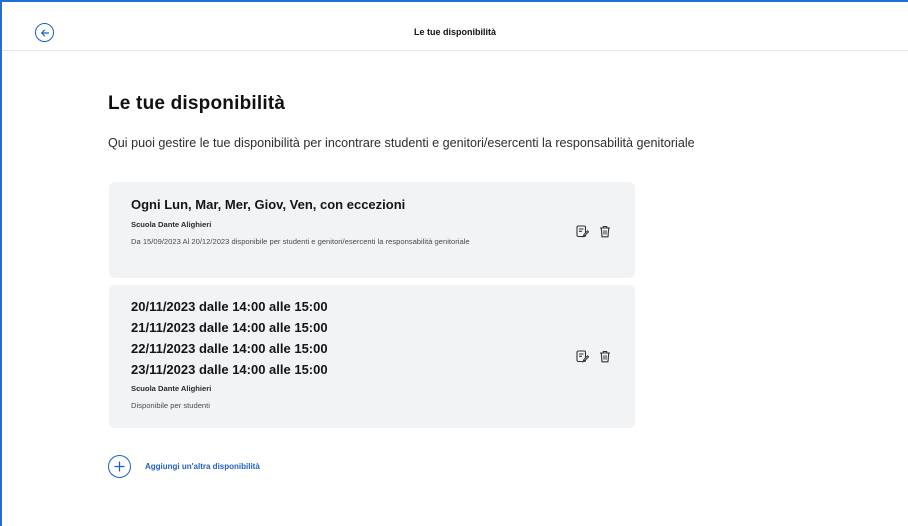 This screenshot has height=526, width=908. Describe the element at coordinates (455, 26) in the screenshot. I see `top-bar: Le tue disponibilità` at that location.